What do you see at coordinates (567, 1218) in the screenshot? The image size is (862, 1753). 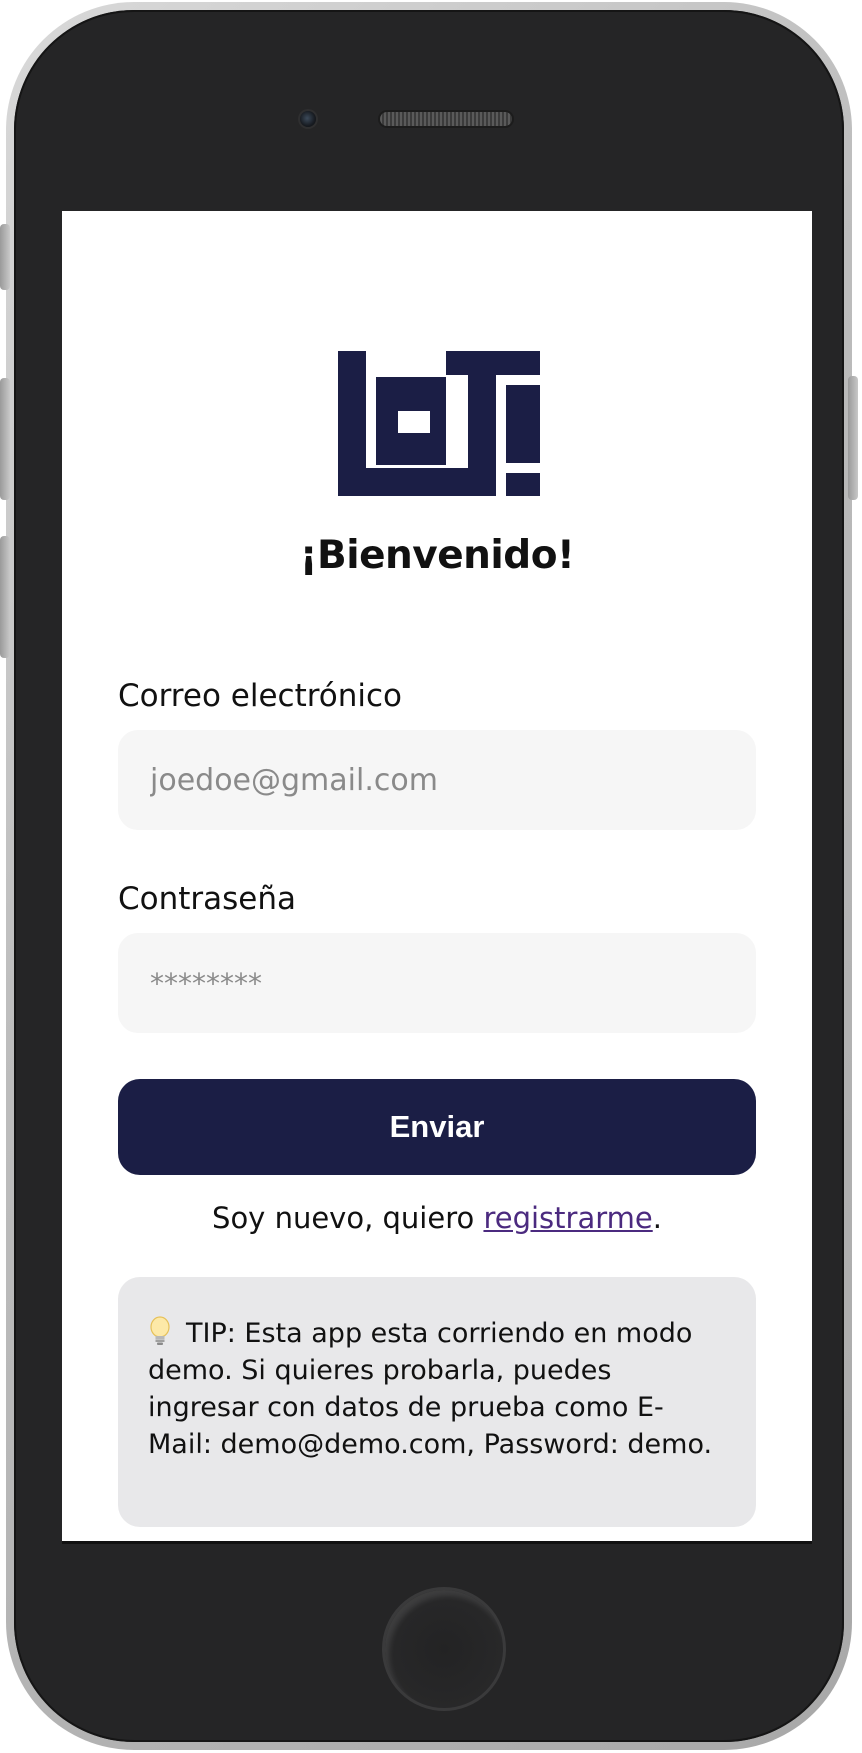 I see `register-link: registrarme` at bounding box center [567, 1218].